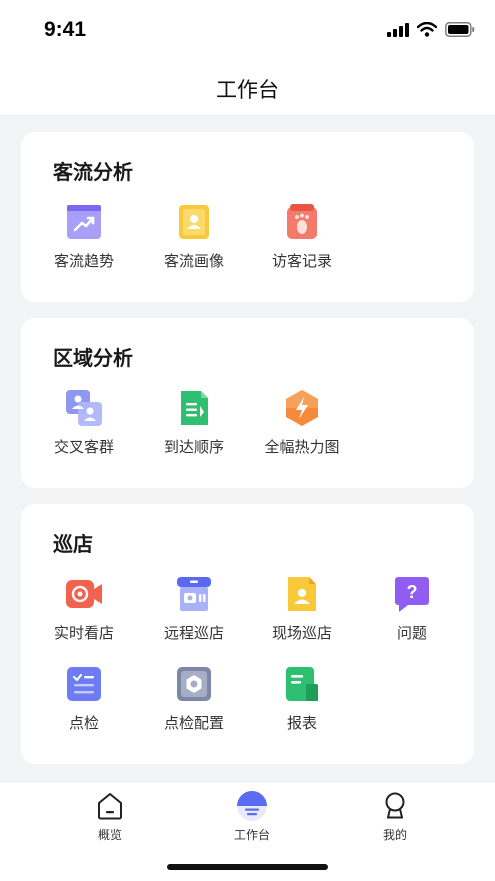  Describe the element at coordinates (301, 633) in the screenshot. I see `item-label: 现场巡店` at that location.